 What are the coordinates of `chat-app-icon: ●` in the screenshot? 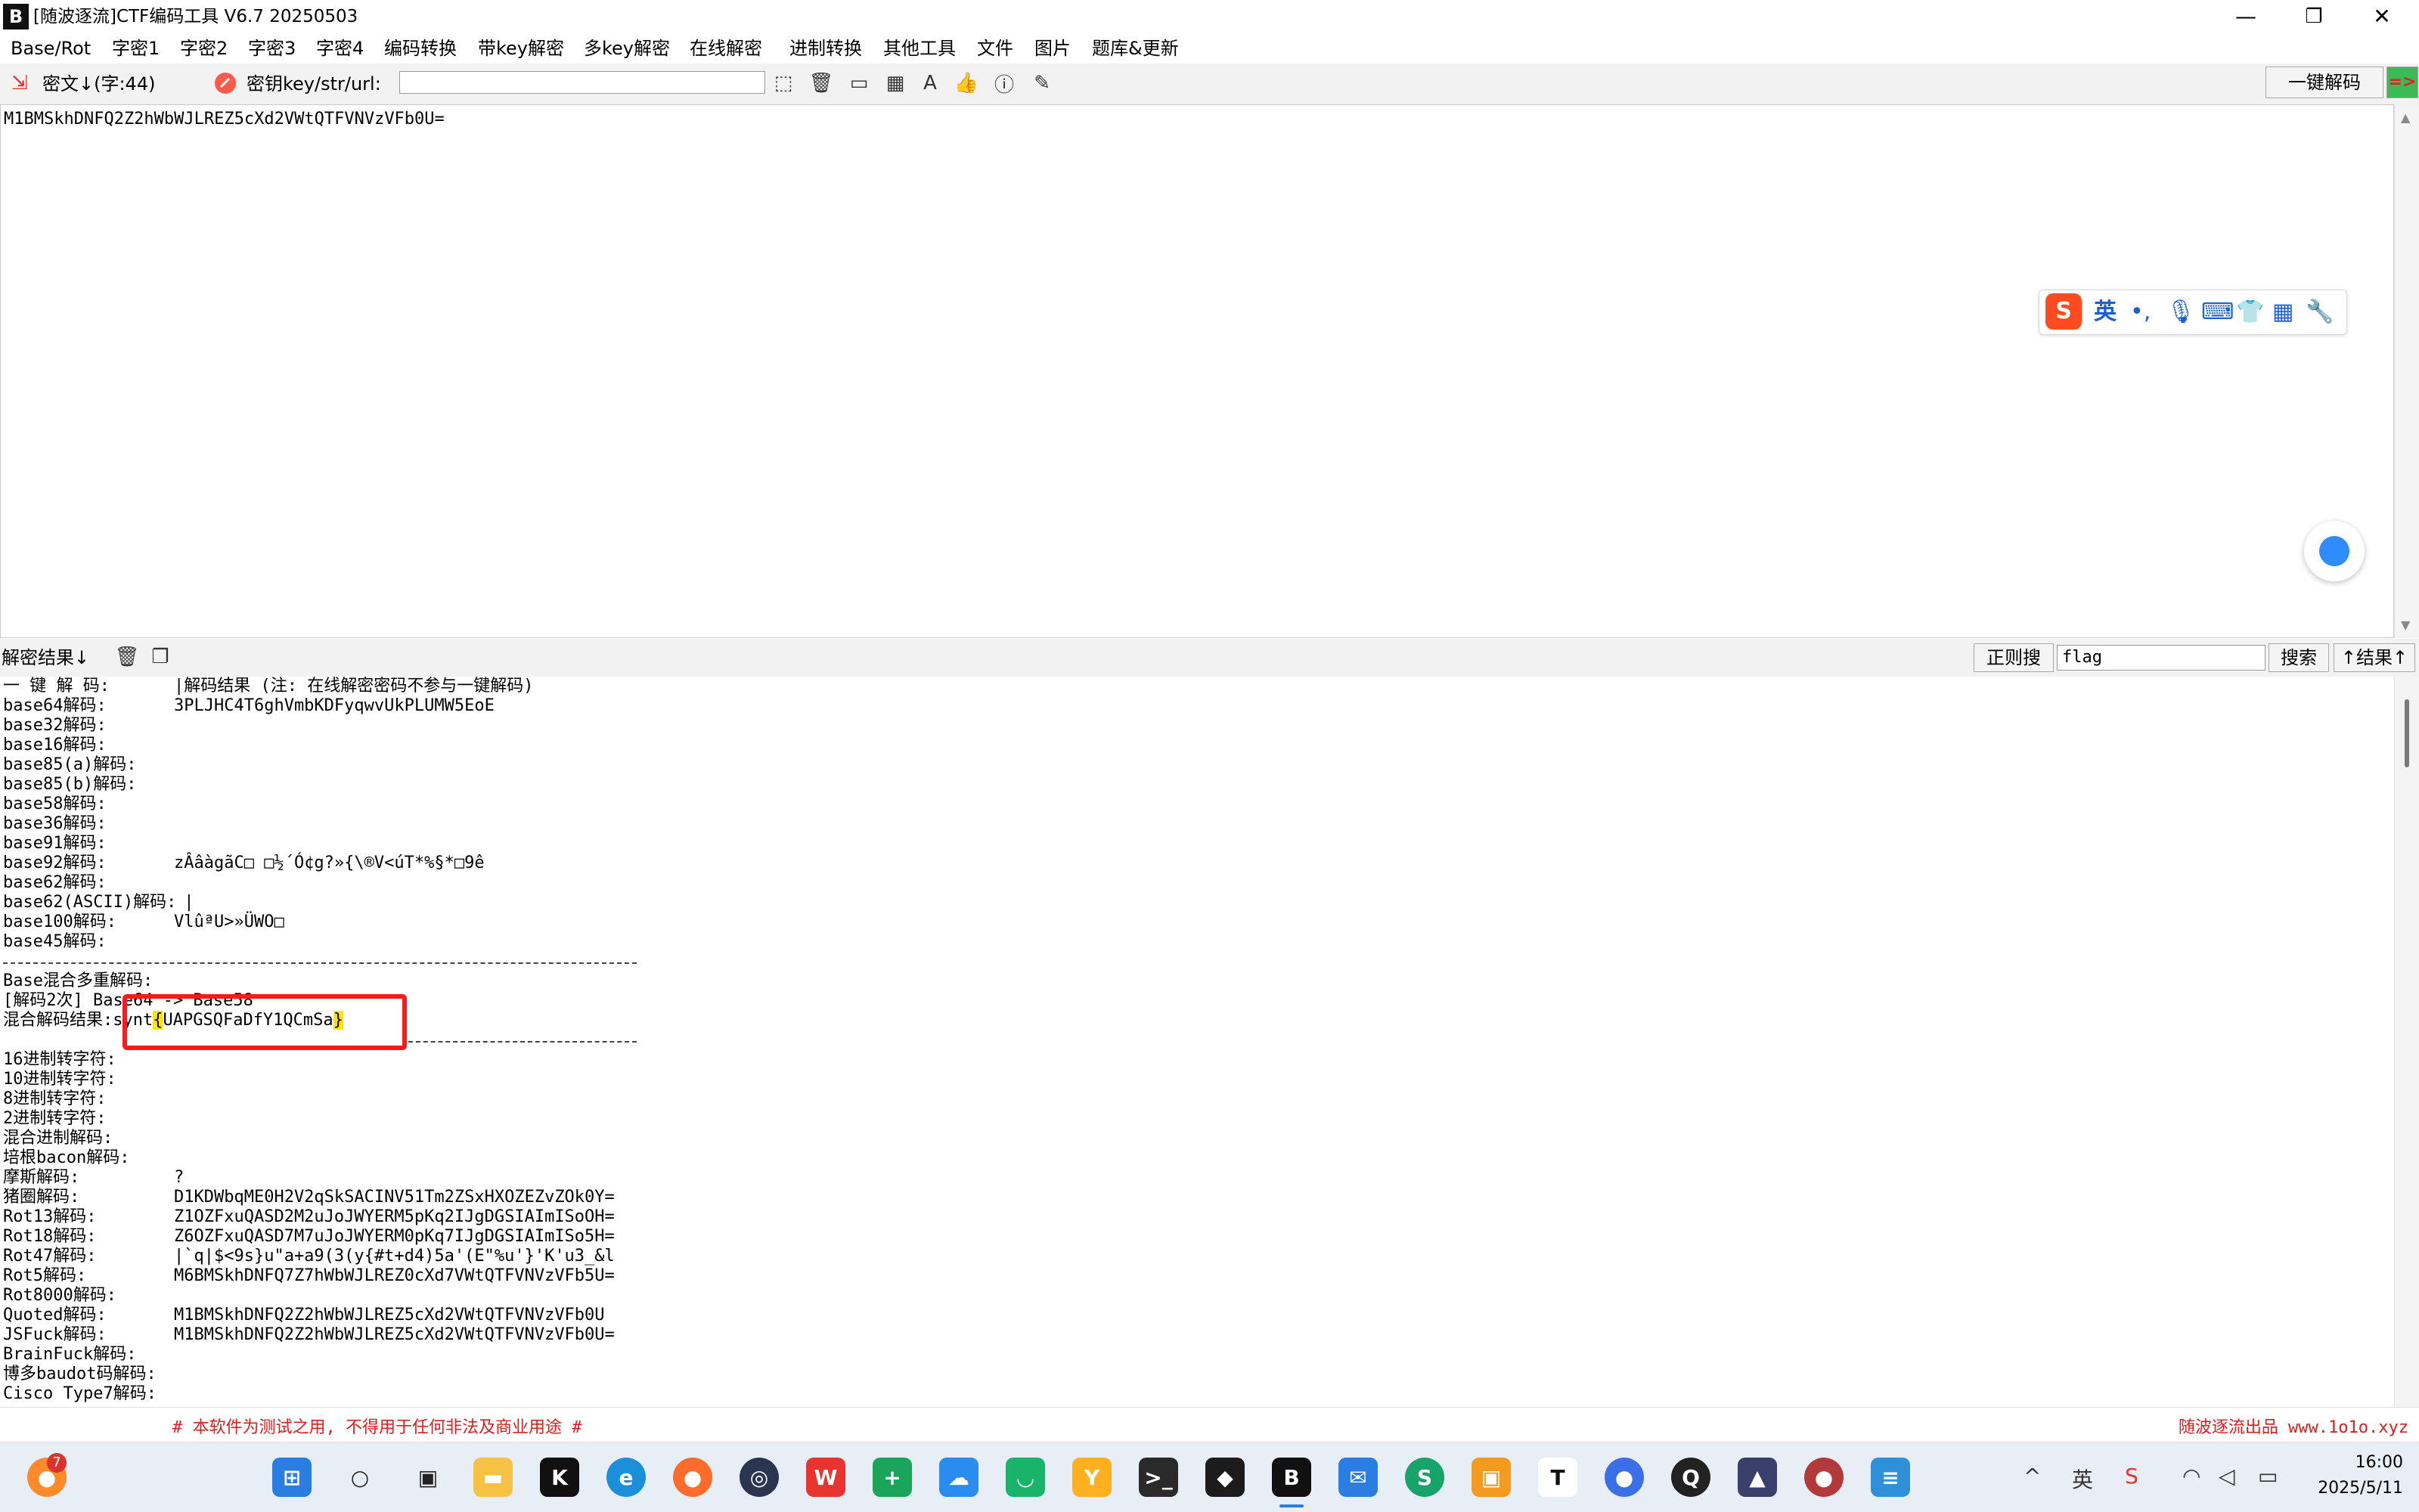 It's located at (1625, 1478).